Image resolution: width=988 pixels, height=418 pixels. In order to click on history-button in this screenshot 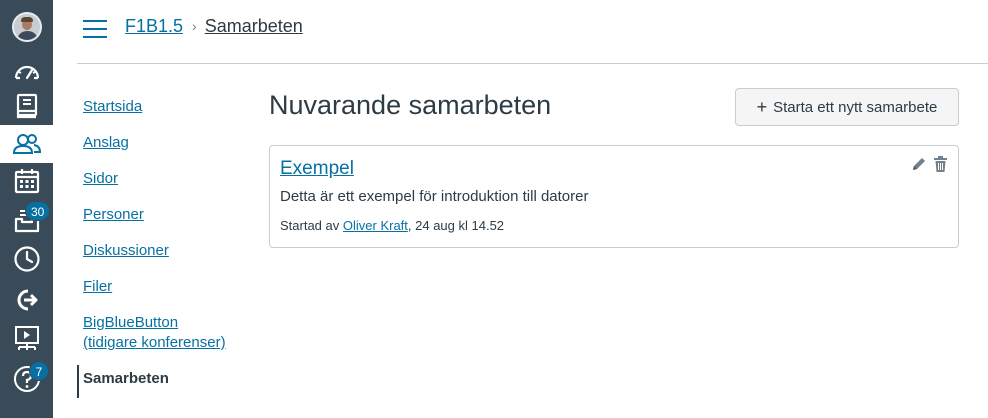, I will do `click(26, 259)`.